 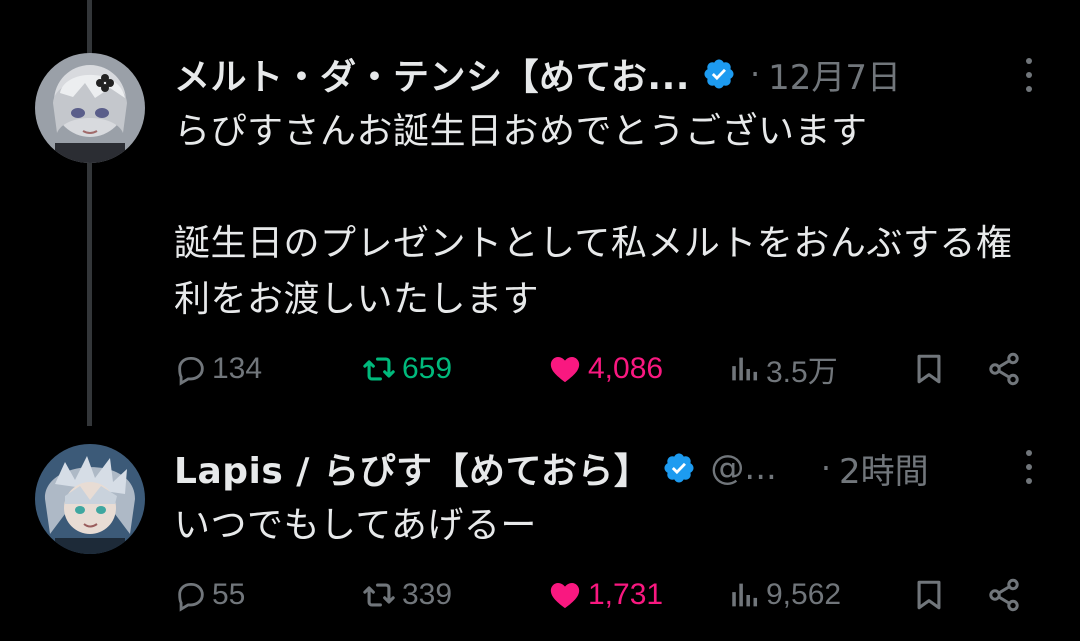 I want to click on views-button: 3.5万, so click(x=783, y=369).